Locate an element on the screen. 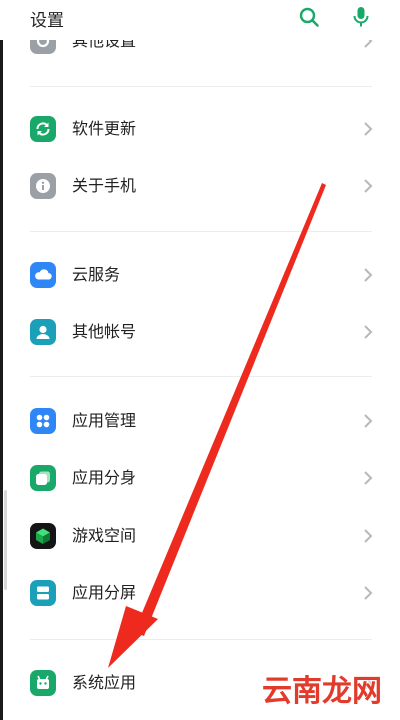 The image size is (400, 720). update-icon is located at coordinates (43, 129).